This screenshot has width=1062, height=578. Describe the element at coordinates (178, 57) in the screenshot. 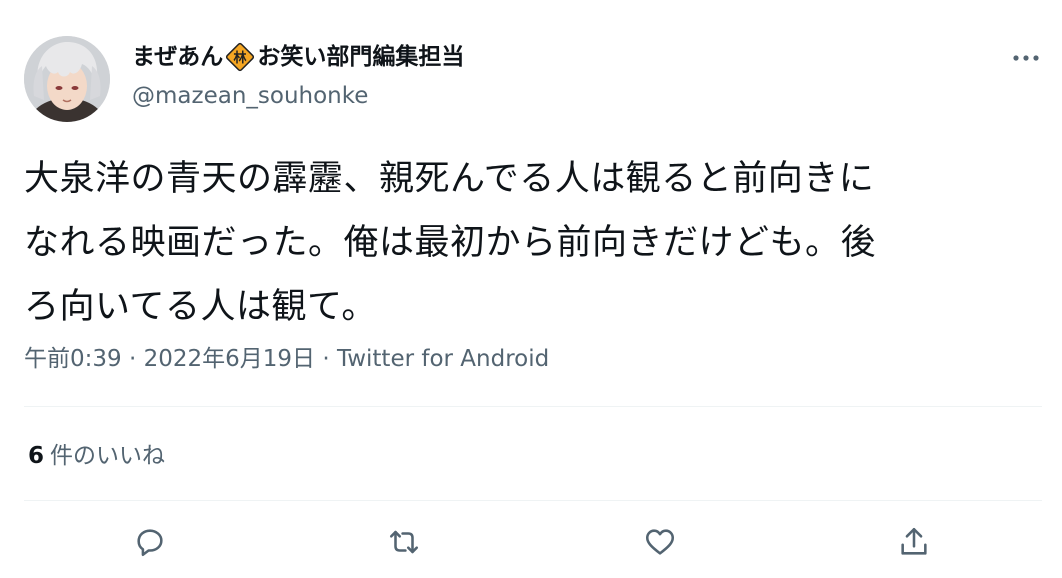

I see `display-name-prefix: まぜあん` at that location.